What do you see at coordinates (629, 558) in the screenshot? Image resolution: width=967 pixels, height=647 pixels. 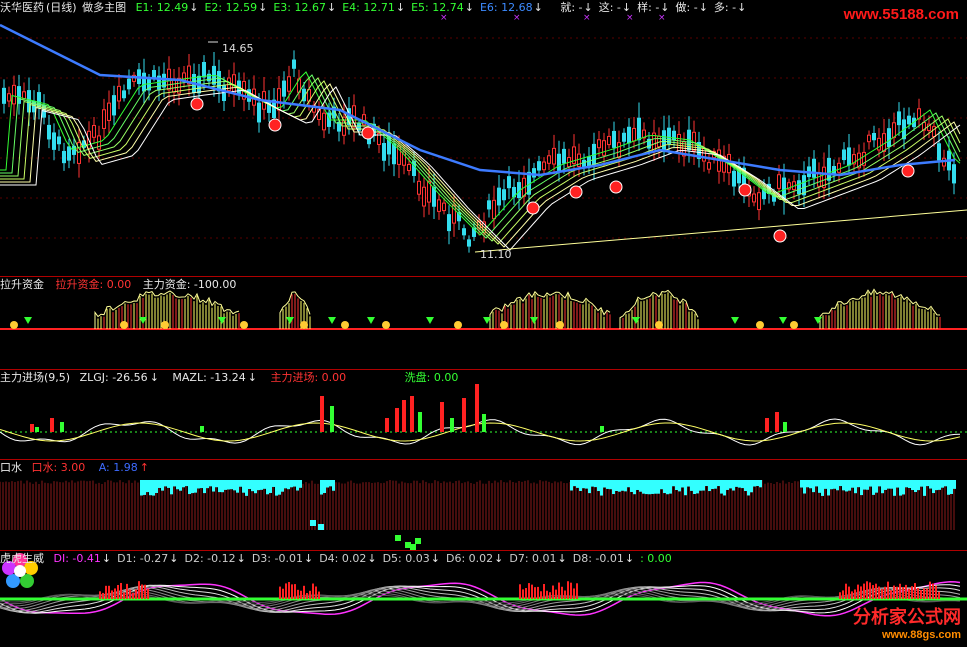 I see `huhu-label-arrow-9: ↓` at bounding box center [629, 558].